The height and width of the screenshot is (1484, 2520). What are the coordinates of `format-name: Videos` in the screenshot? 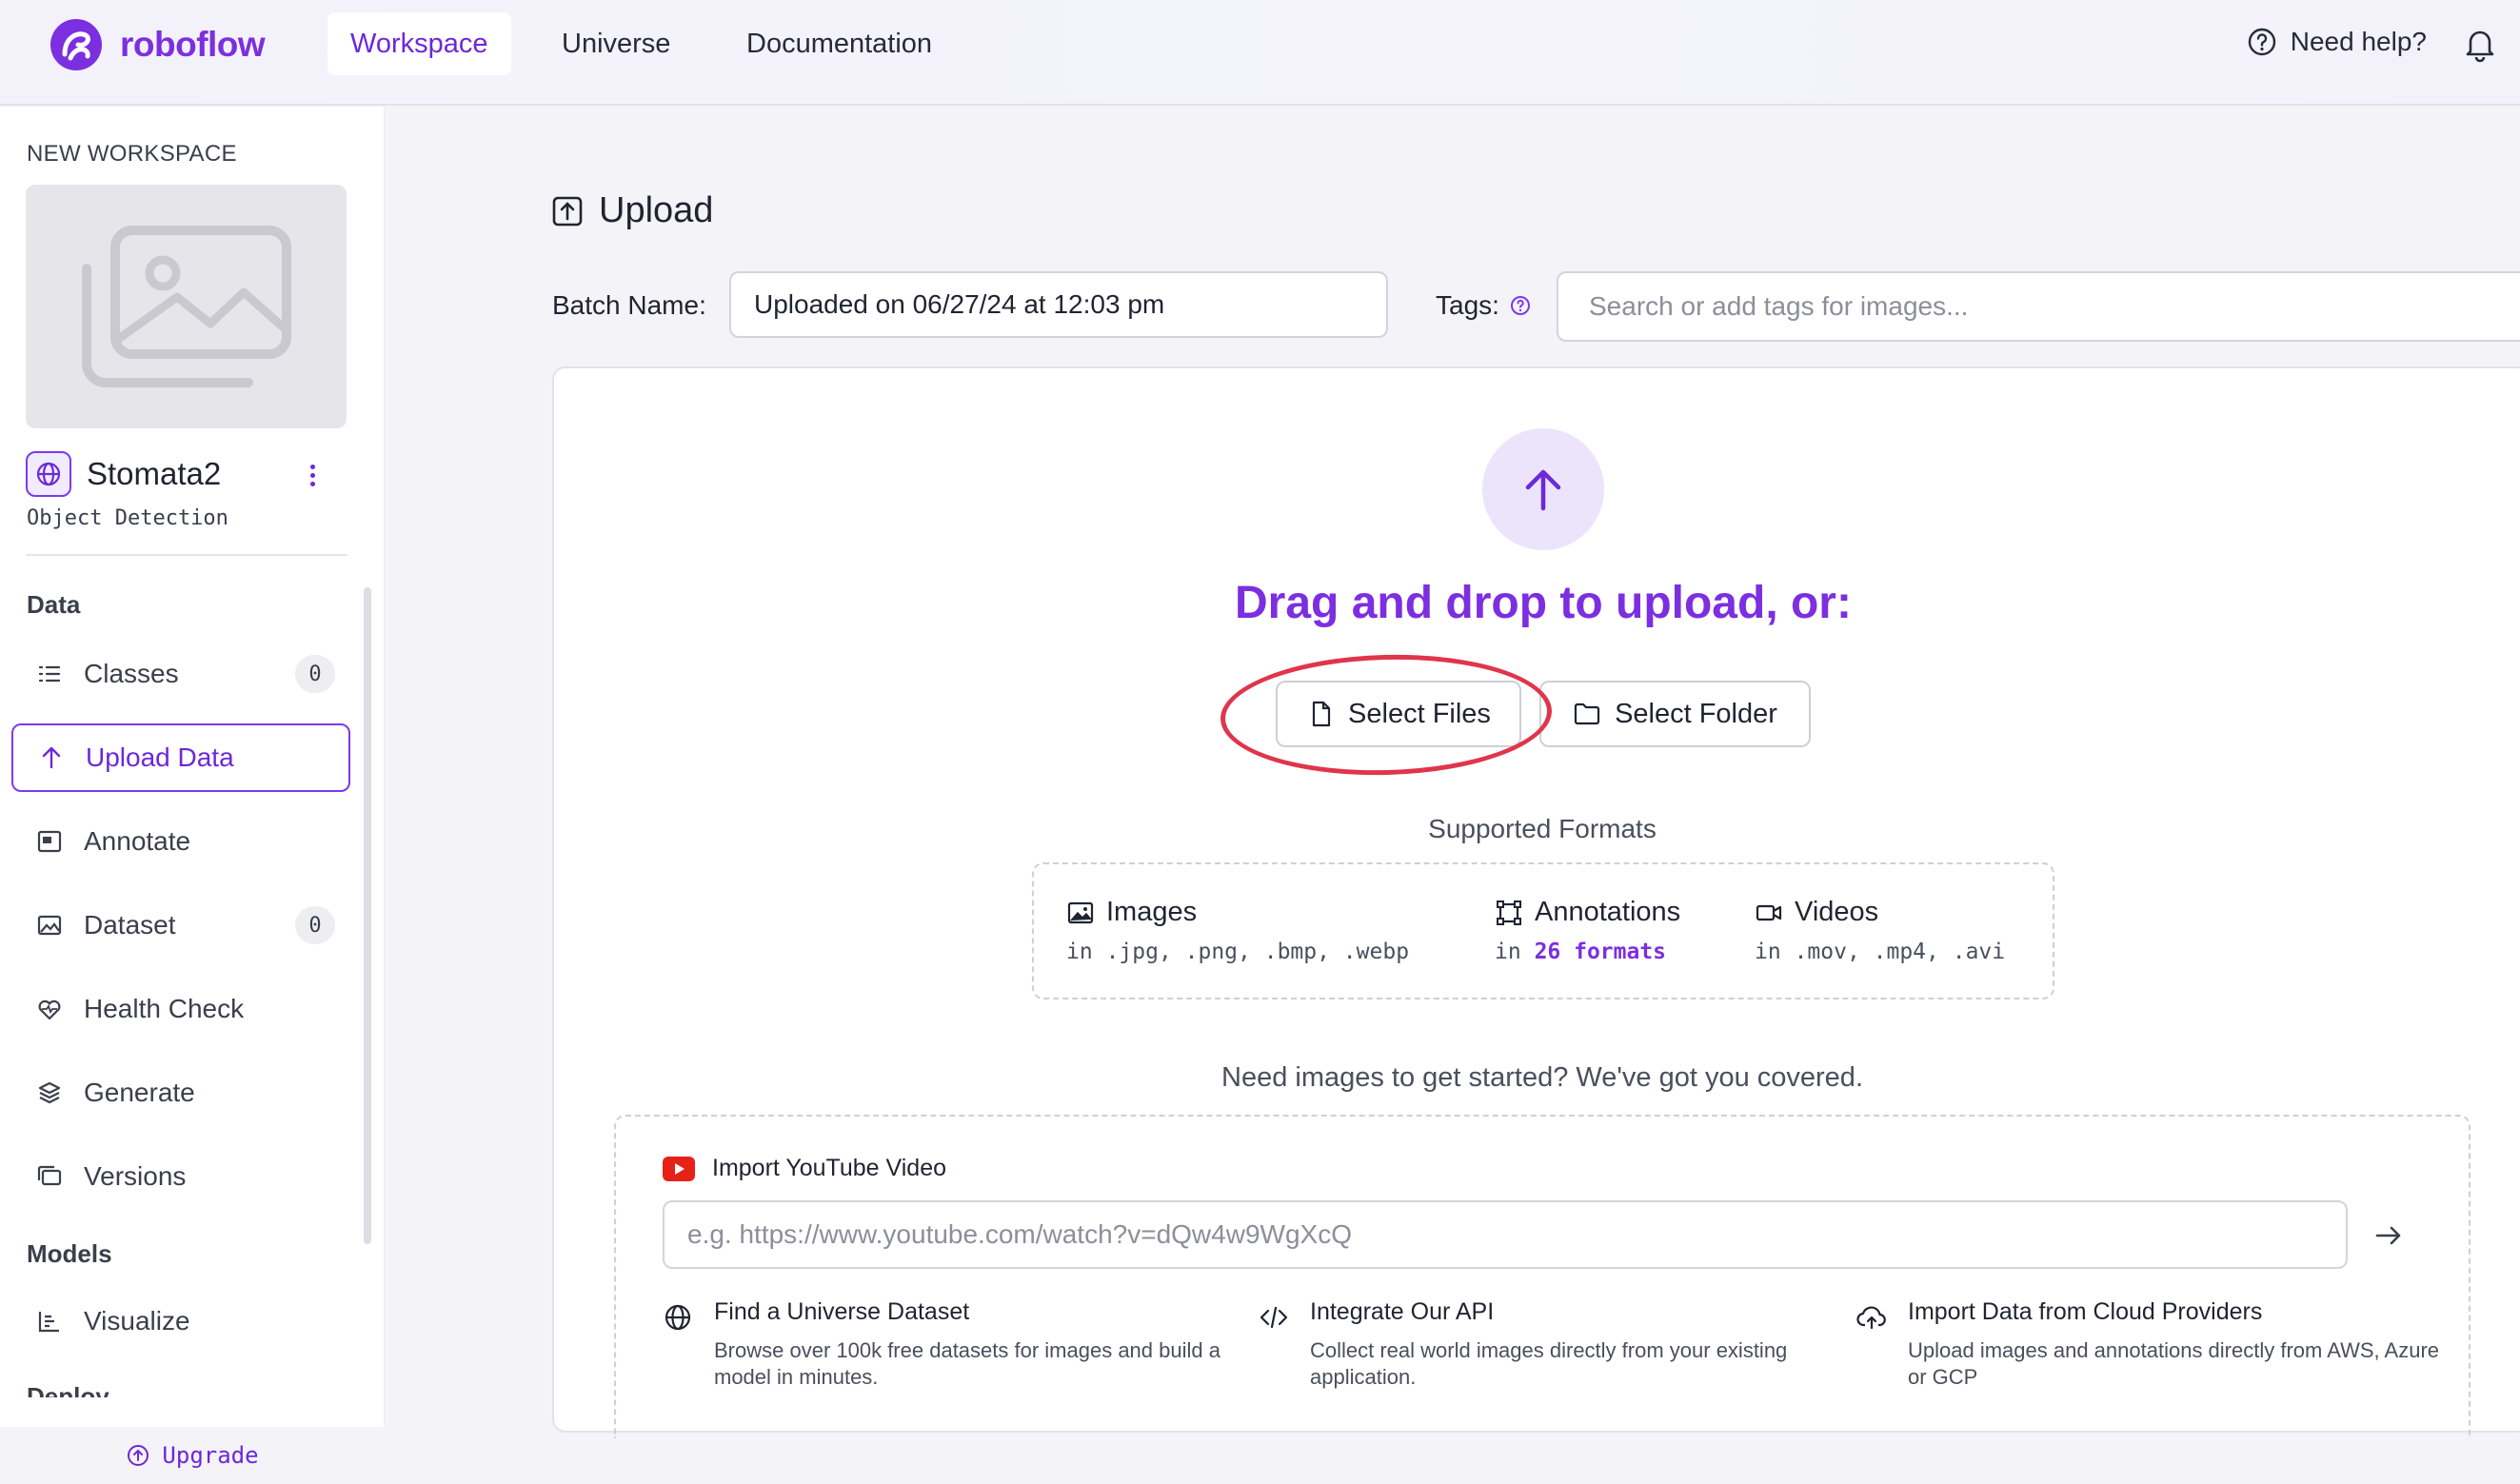 It's located at (1837, 912).